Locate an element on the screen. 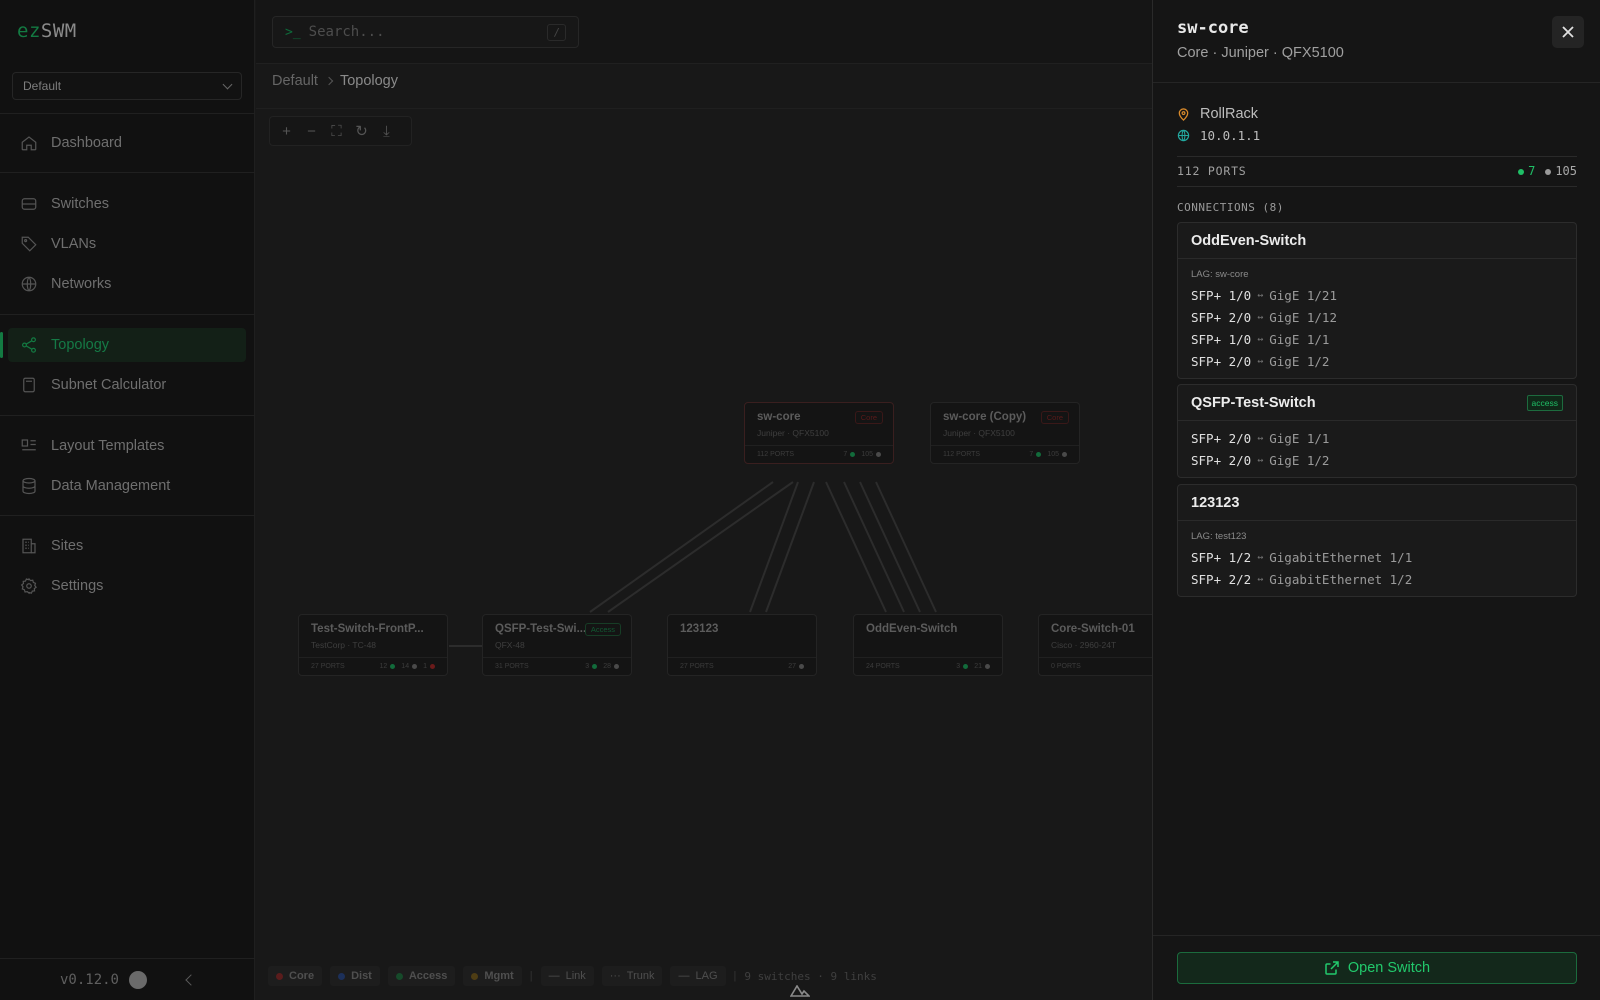  download-icon: ⤓ is located at coordinates (386, 131).